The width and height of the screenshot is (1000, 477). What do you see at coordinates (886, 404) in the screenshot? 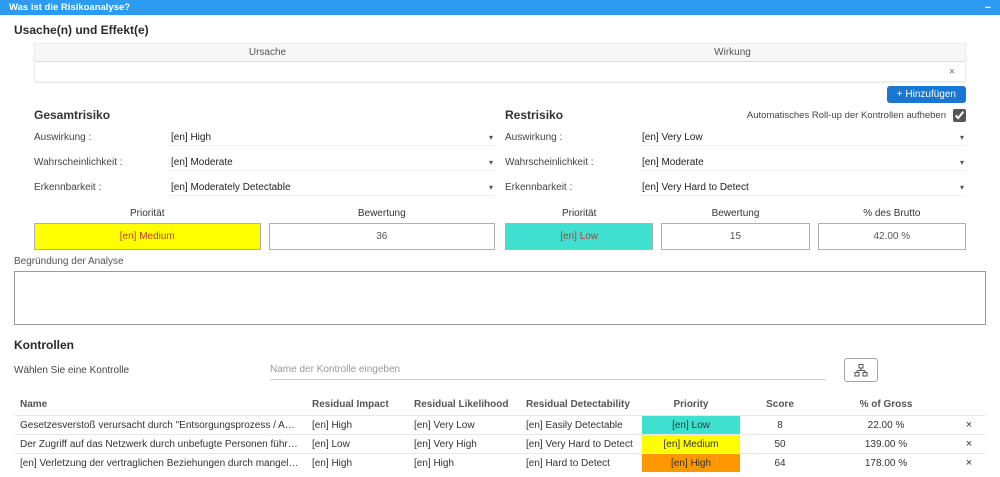
I see `col-percent-gross: % of Gross` at bounding box center [886, 404].